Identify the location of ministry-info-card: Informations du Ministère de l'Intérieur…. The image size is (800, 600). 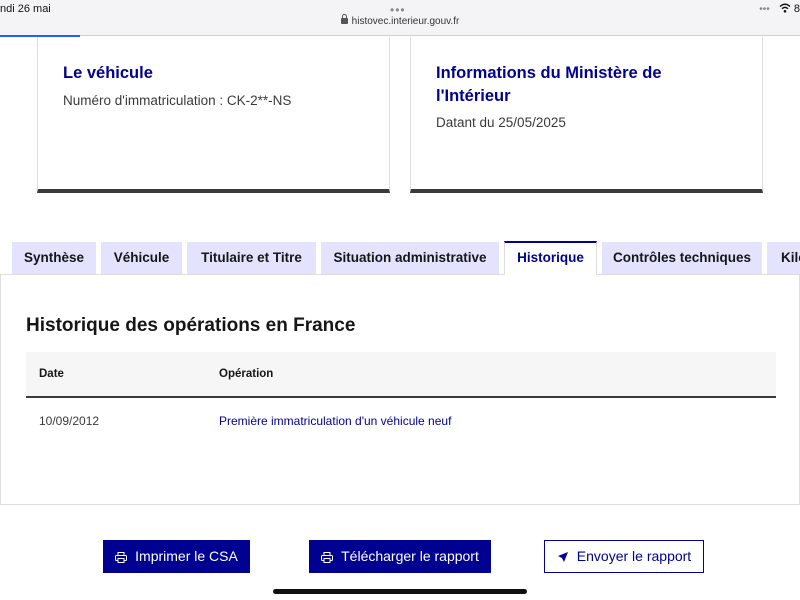
(586, 115).